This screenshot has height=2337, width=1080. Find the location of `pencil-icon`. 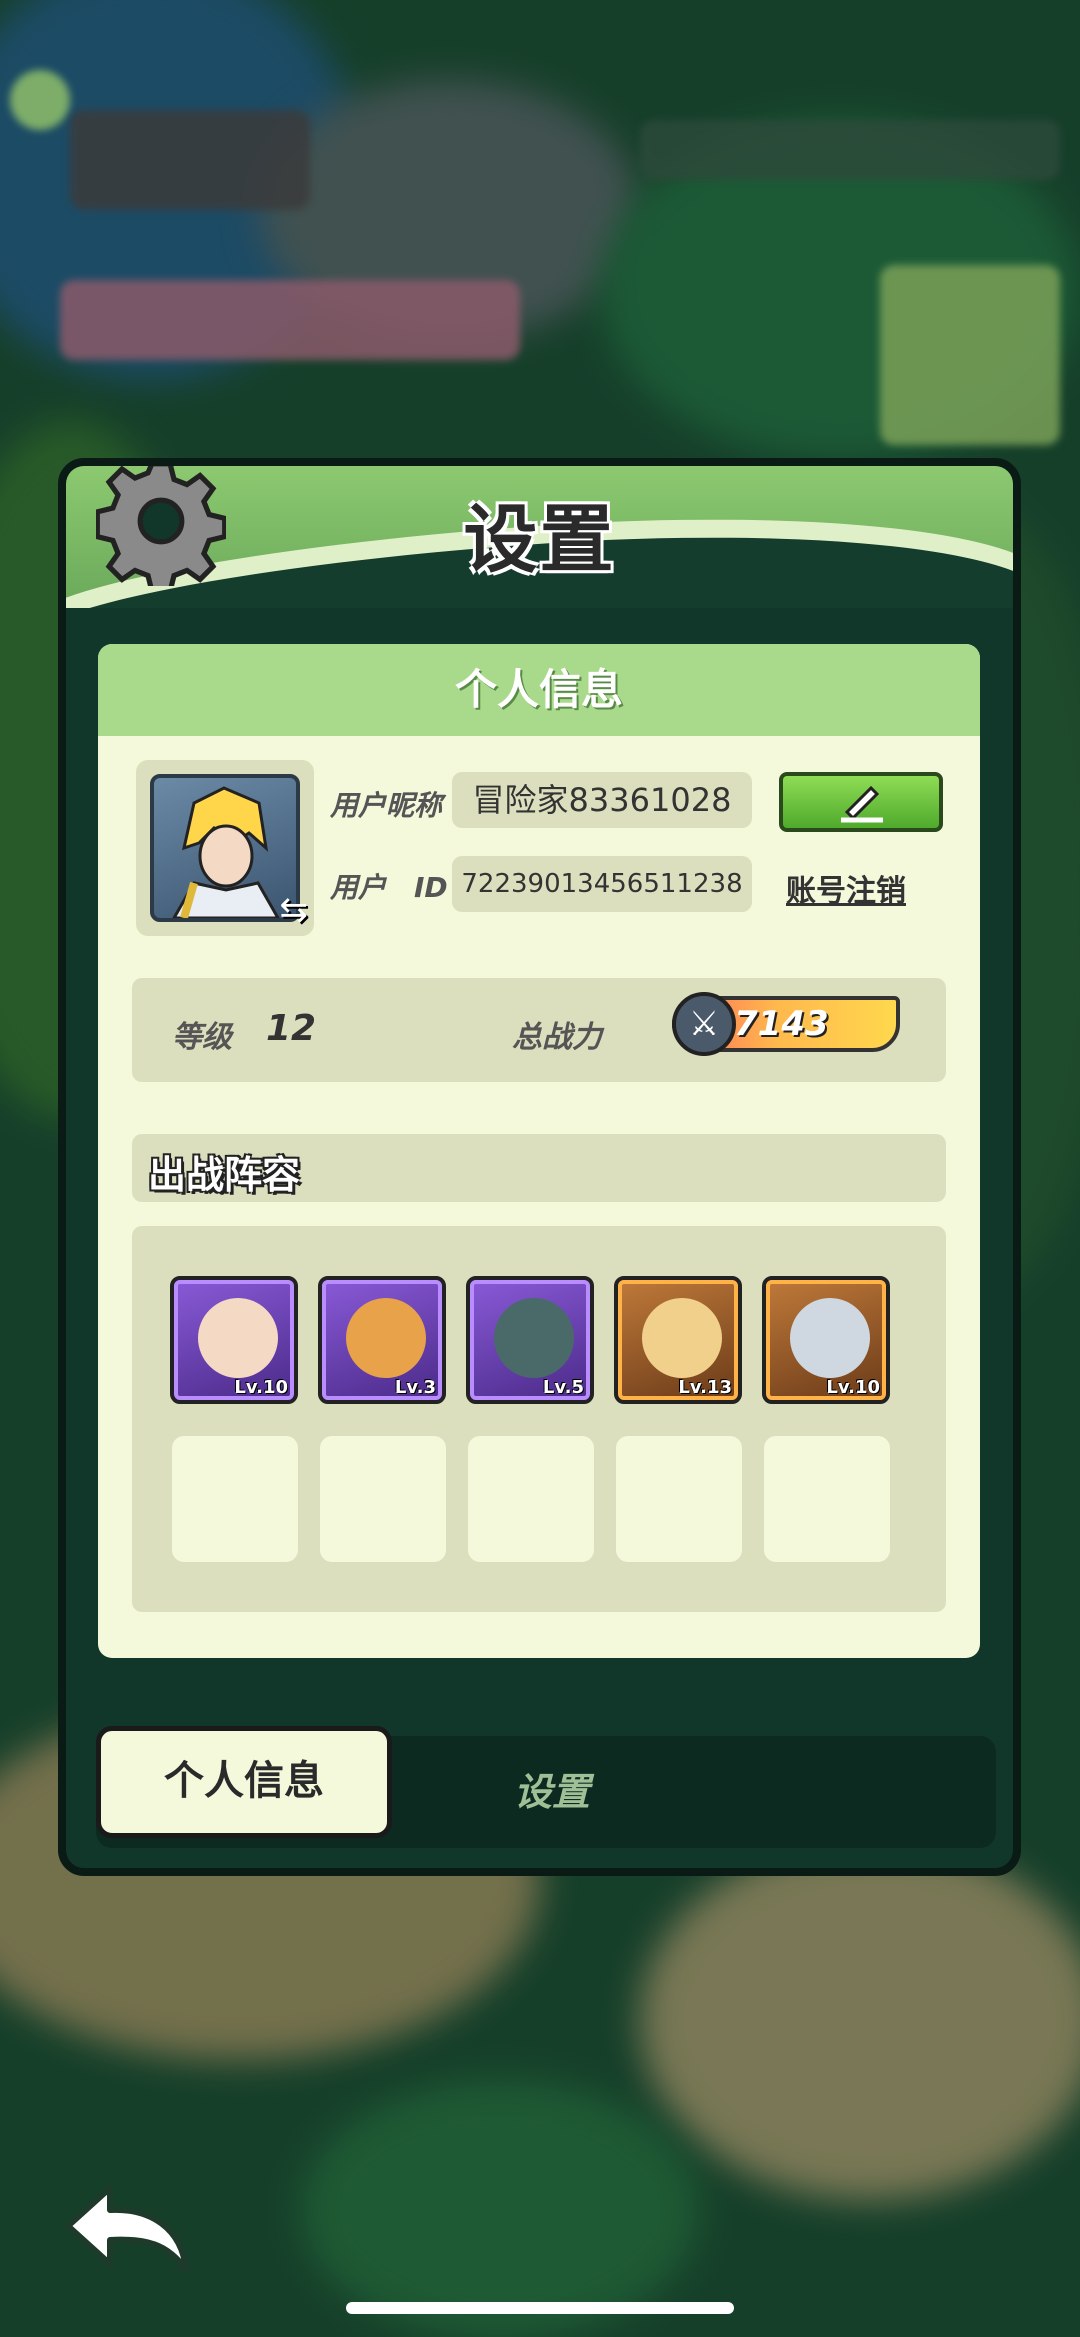

pencil-icon is located at coordinates (862, 804).